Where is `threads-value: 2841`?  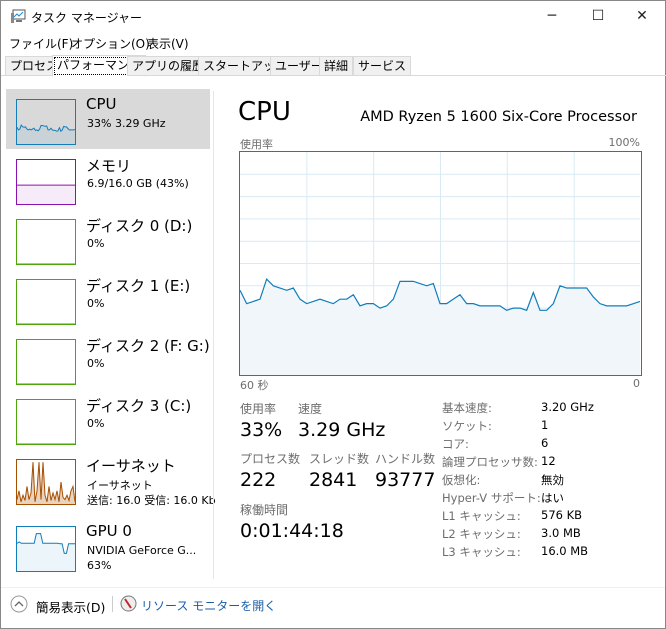
threads-value: 2841 is located at coordinates (333, 480).